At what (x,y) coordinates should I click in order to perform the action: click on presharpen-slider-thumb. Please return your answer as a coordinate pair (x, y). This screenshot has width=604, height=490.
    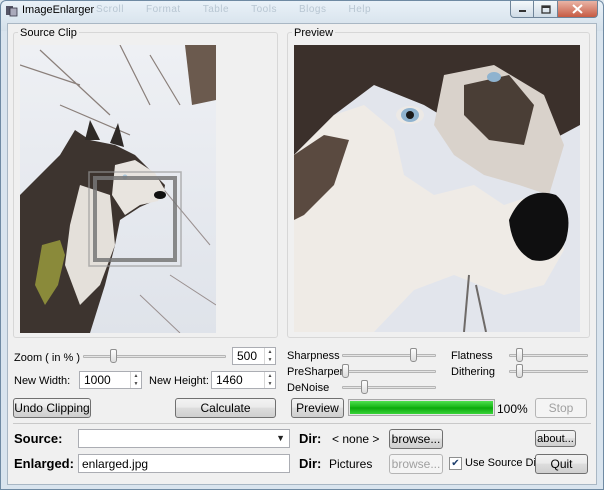
    Looking at the image, I should click on (345, 371).